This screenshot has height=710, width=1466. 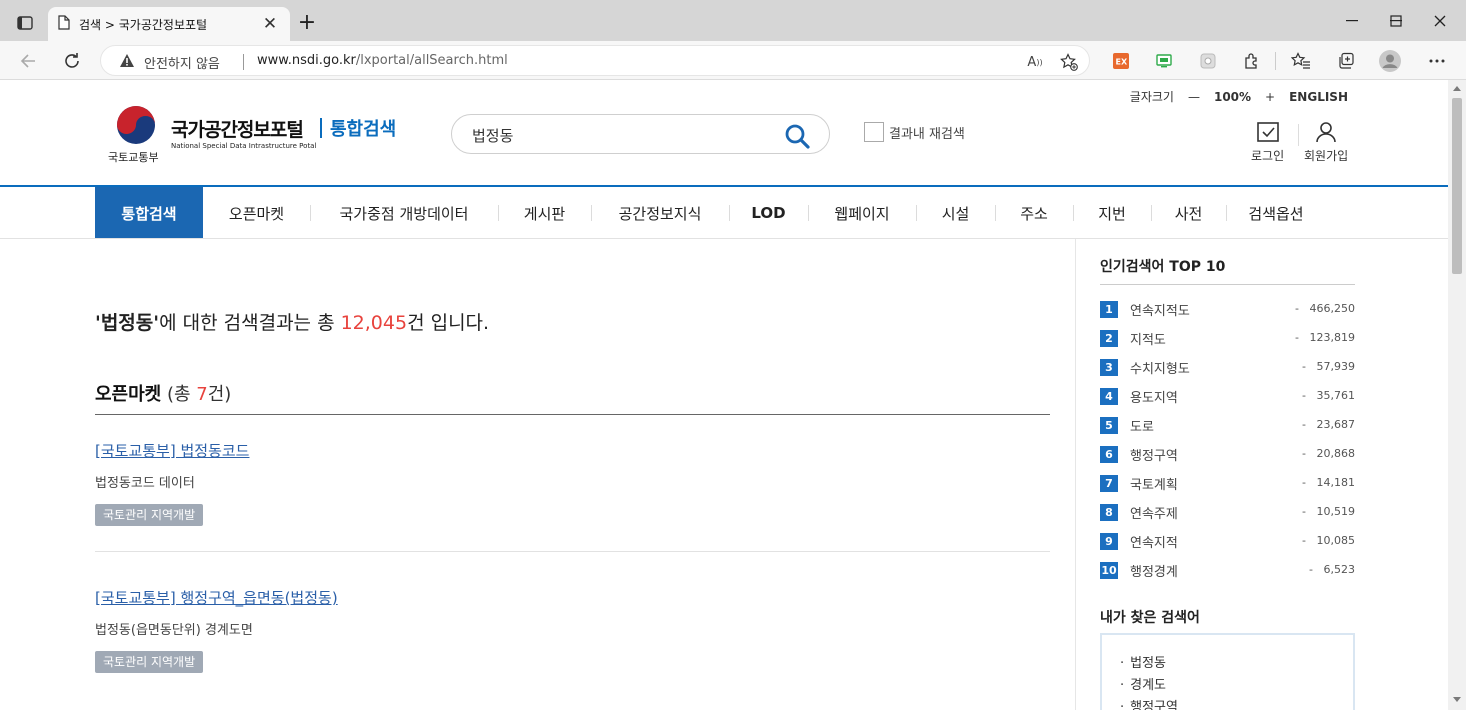 What do you see at coordinates (1346, 61) in the screenshot?
I see `collections-icon` at bounding box center [1346, 61].